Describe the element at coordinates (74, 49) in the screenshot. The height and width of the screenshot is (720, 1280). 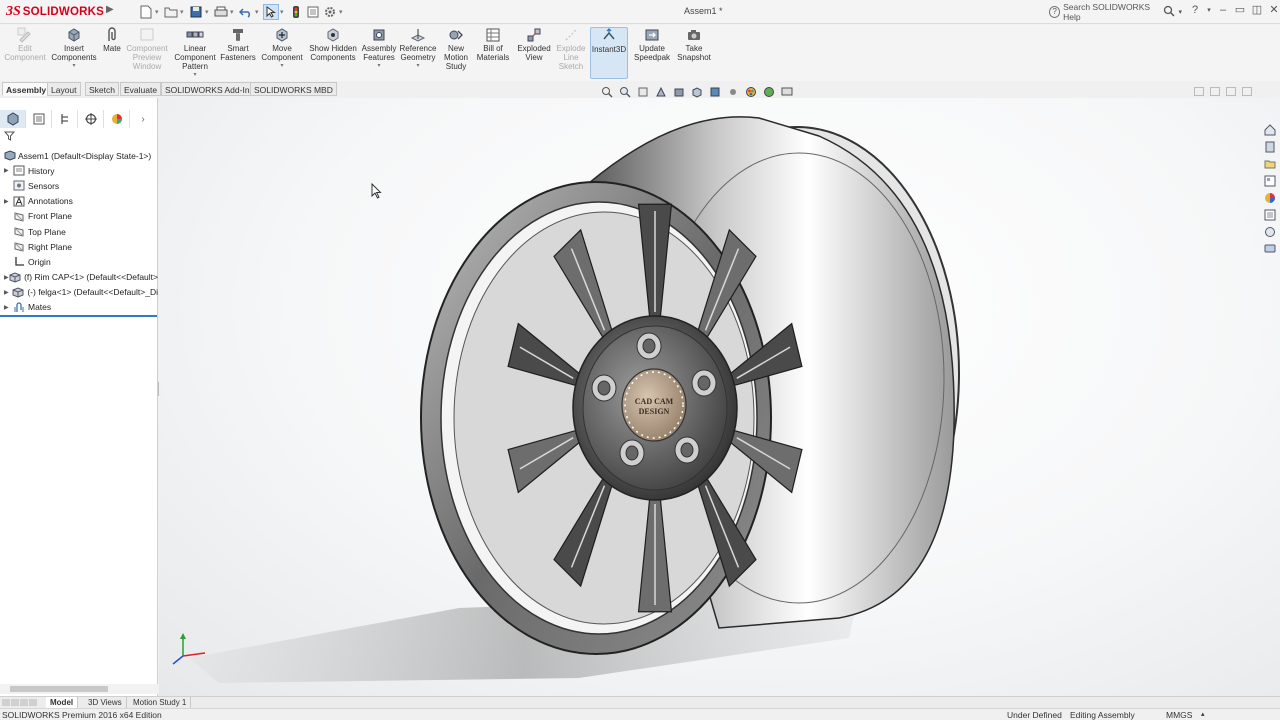
I see `insert-components-button: Insert Components ▾` at that location.